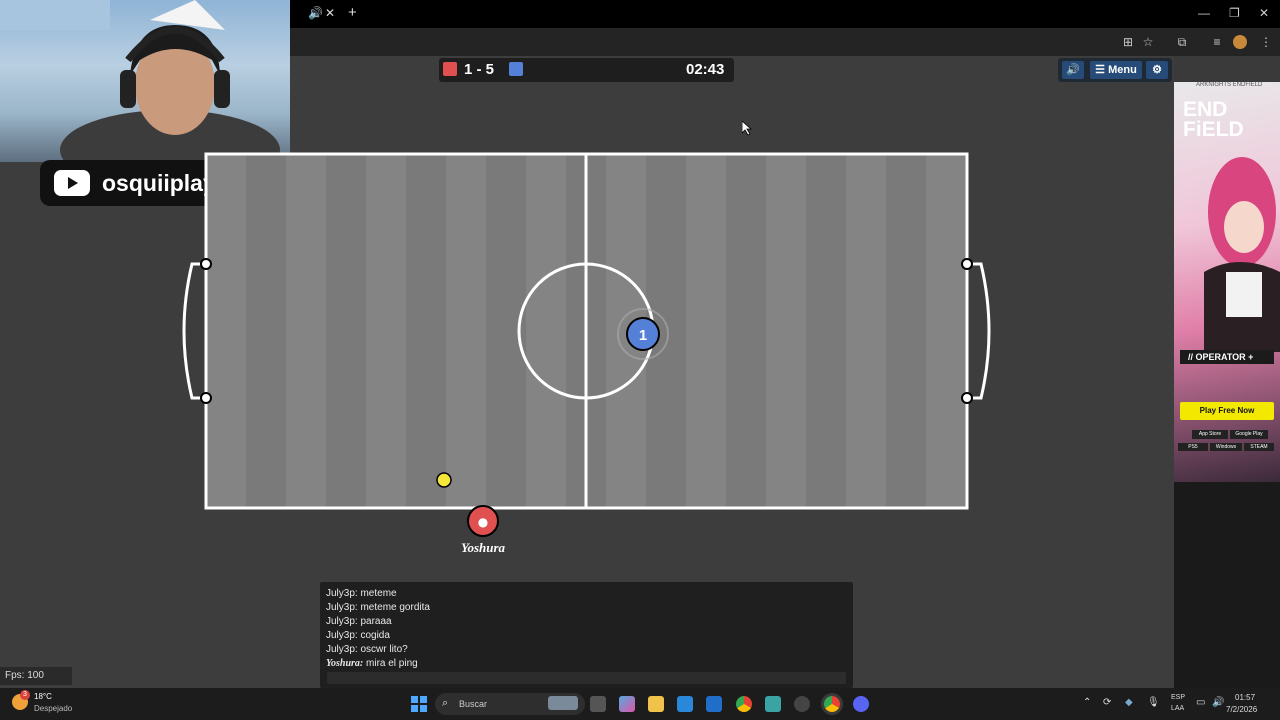  Describe the element at coordinates (358, 635) in the screenshot. I see `chat-message: July3p: cogida` at that location.